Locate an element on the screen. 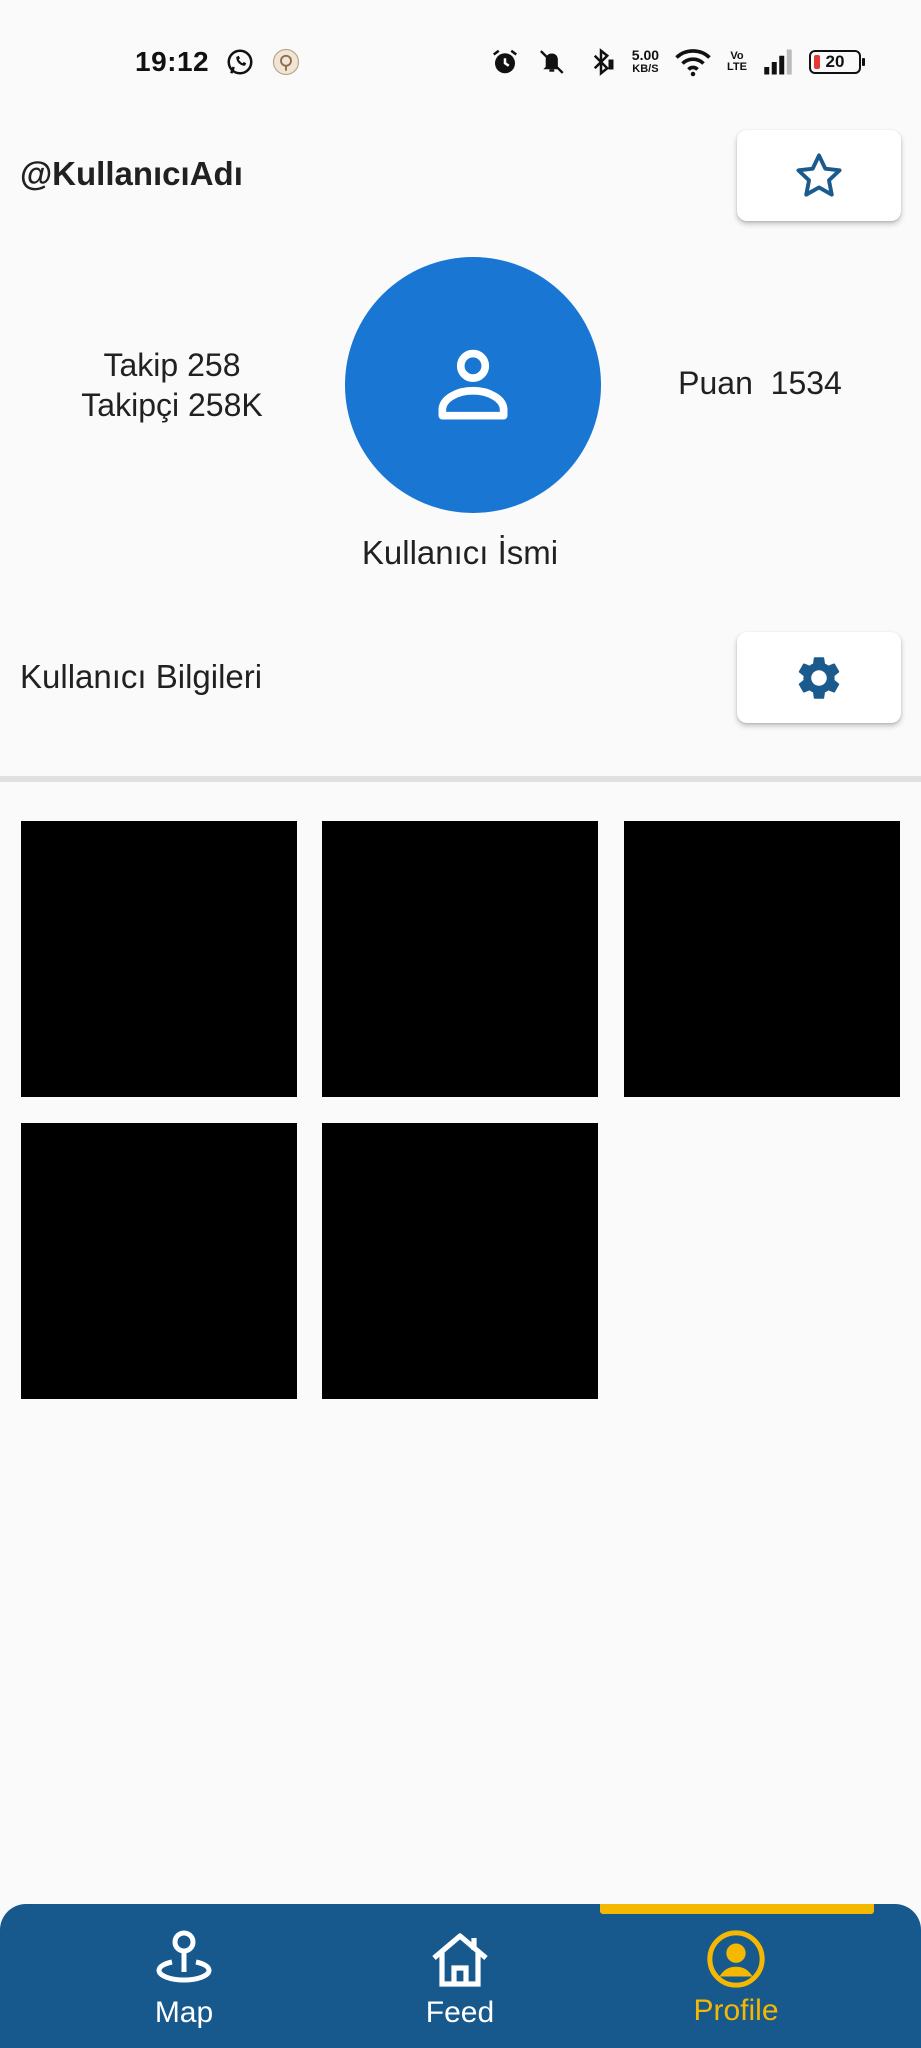 The image size is (921, 2048). app-notification-icon is located at coordinates (286, 62).